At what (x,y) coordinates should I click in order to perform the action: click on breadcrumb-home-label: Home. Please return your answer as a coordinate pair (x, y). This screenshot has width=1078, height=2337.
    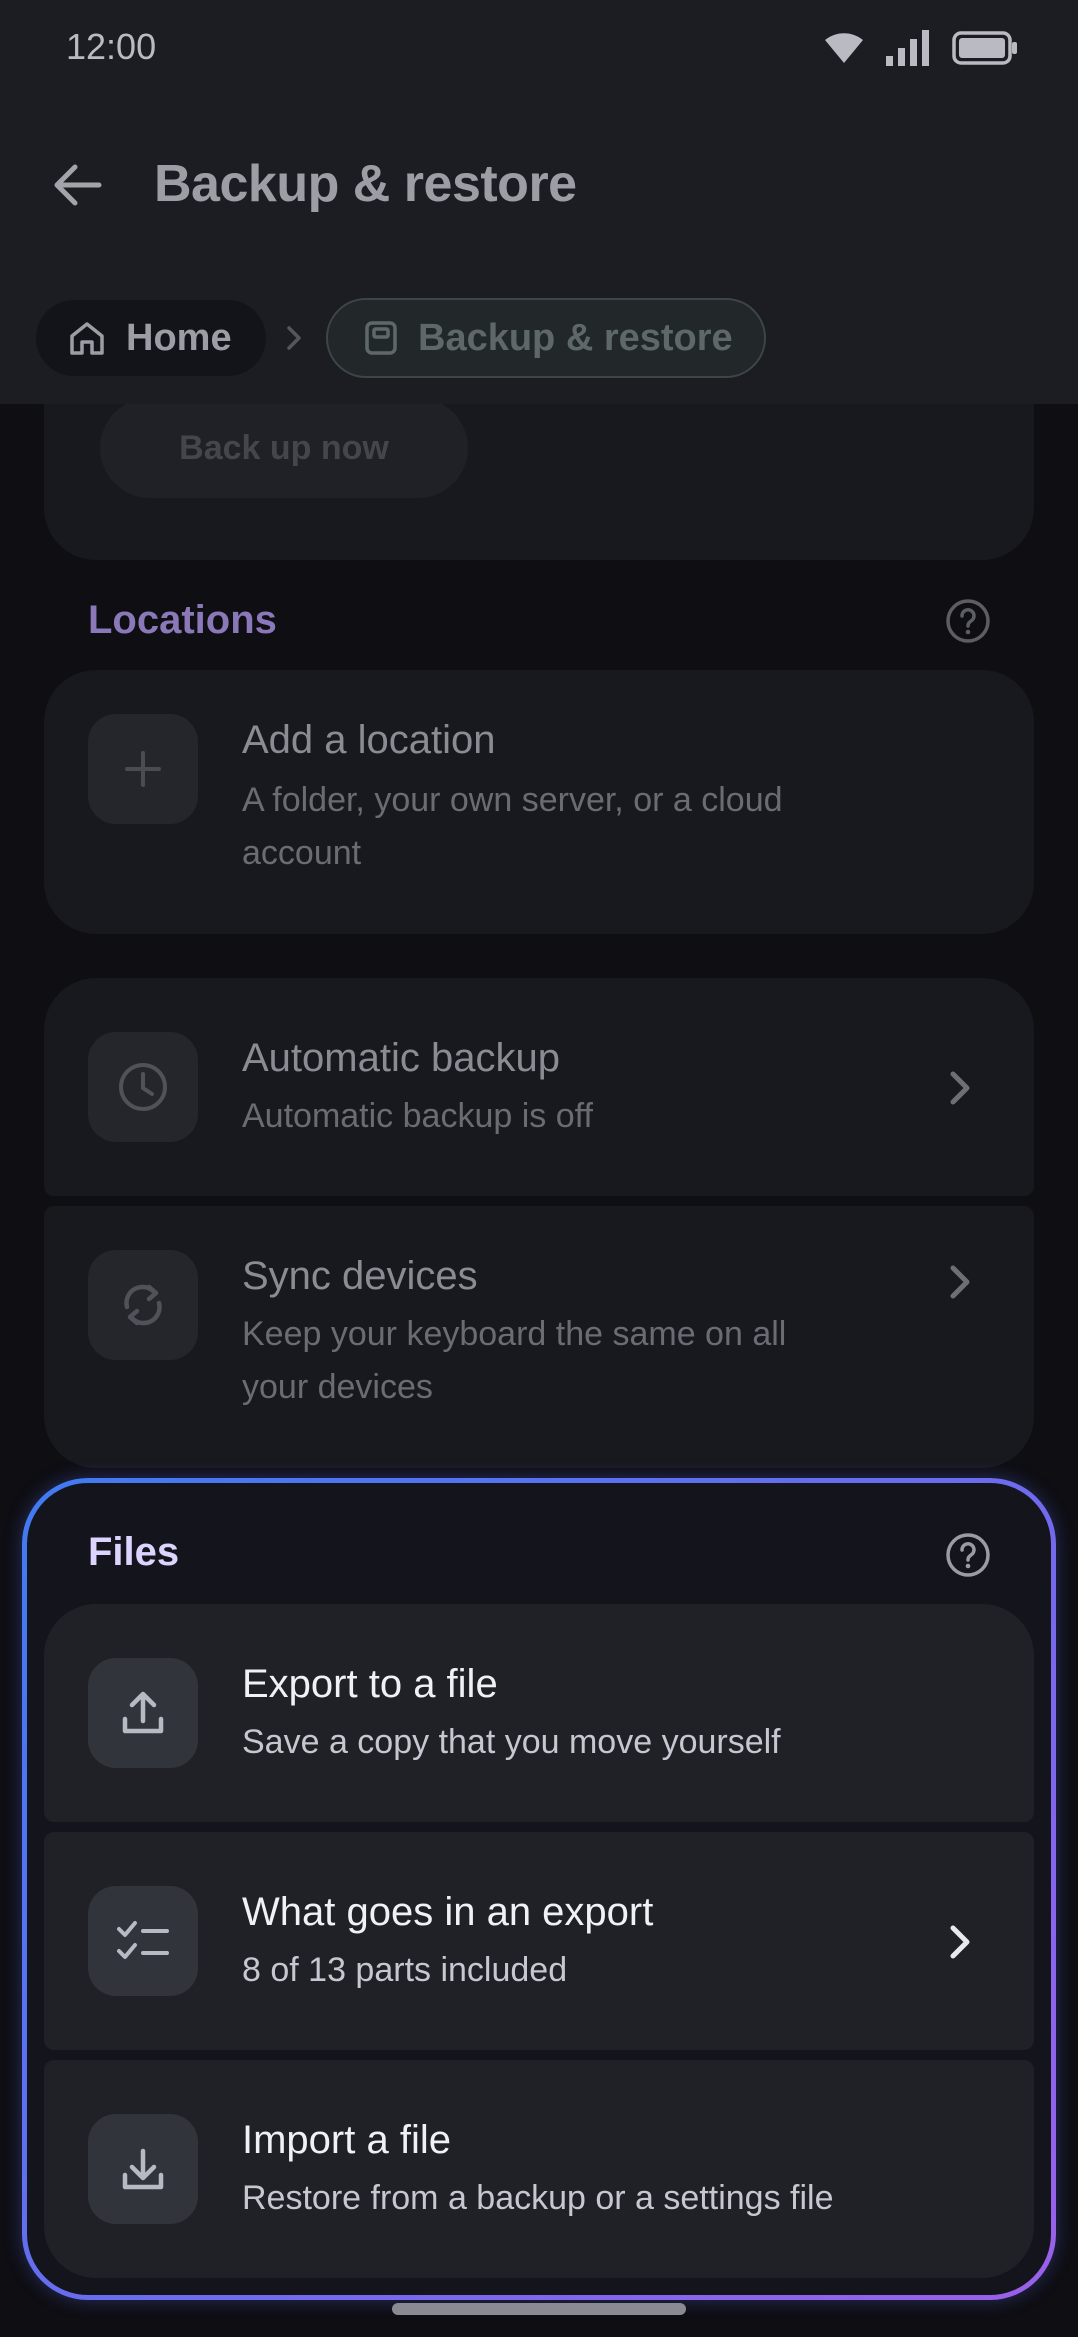
    Looking at the image, I should click on (179, 337).